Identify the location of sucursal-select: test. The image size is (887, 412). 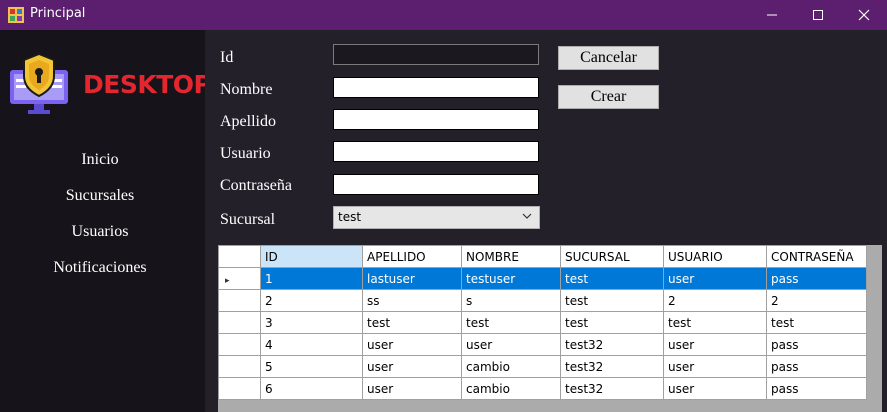
(436, 217).